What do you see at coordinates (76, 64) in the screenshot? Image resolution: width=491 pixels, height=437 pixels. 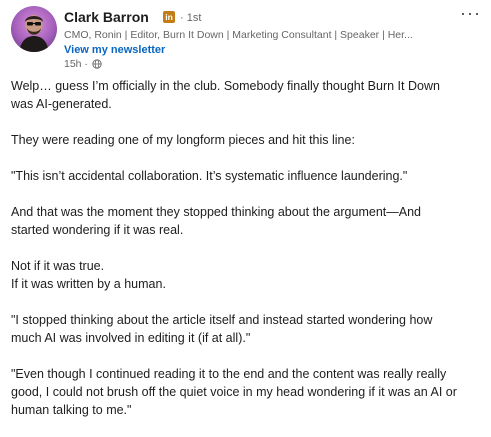 I see `timestamp-text: 15h ·` at bounding box center [76, 64].